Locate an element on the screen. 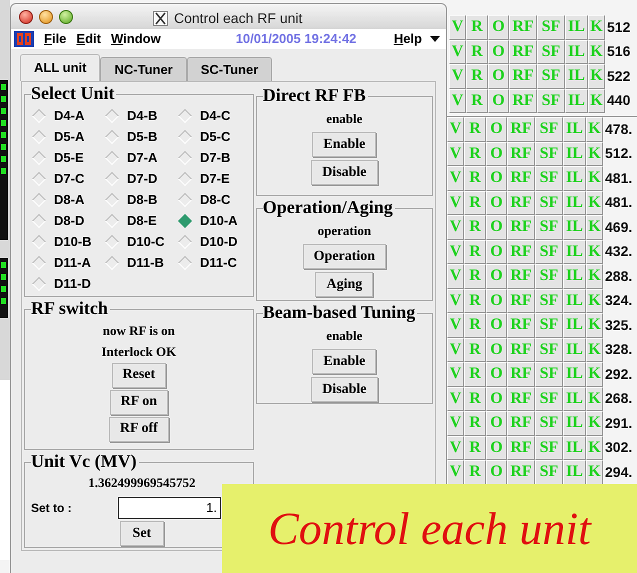 The image size is (637, 573). radio-label: D10-A is located at coordinates (219, 221).